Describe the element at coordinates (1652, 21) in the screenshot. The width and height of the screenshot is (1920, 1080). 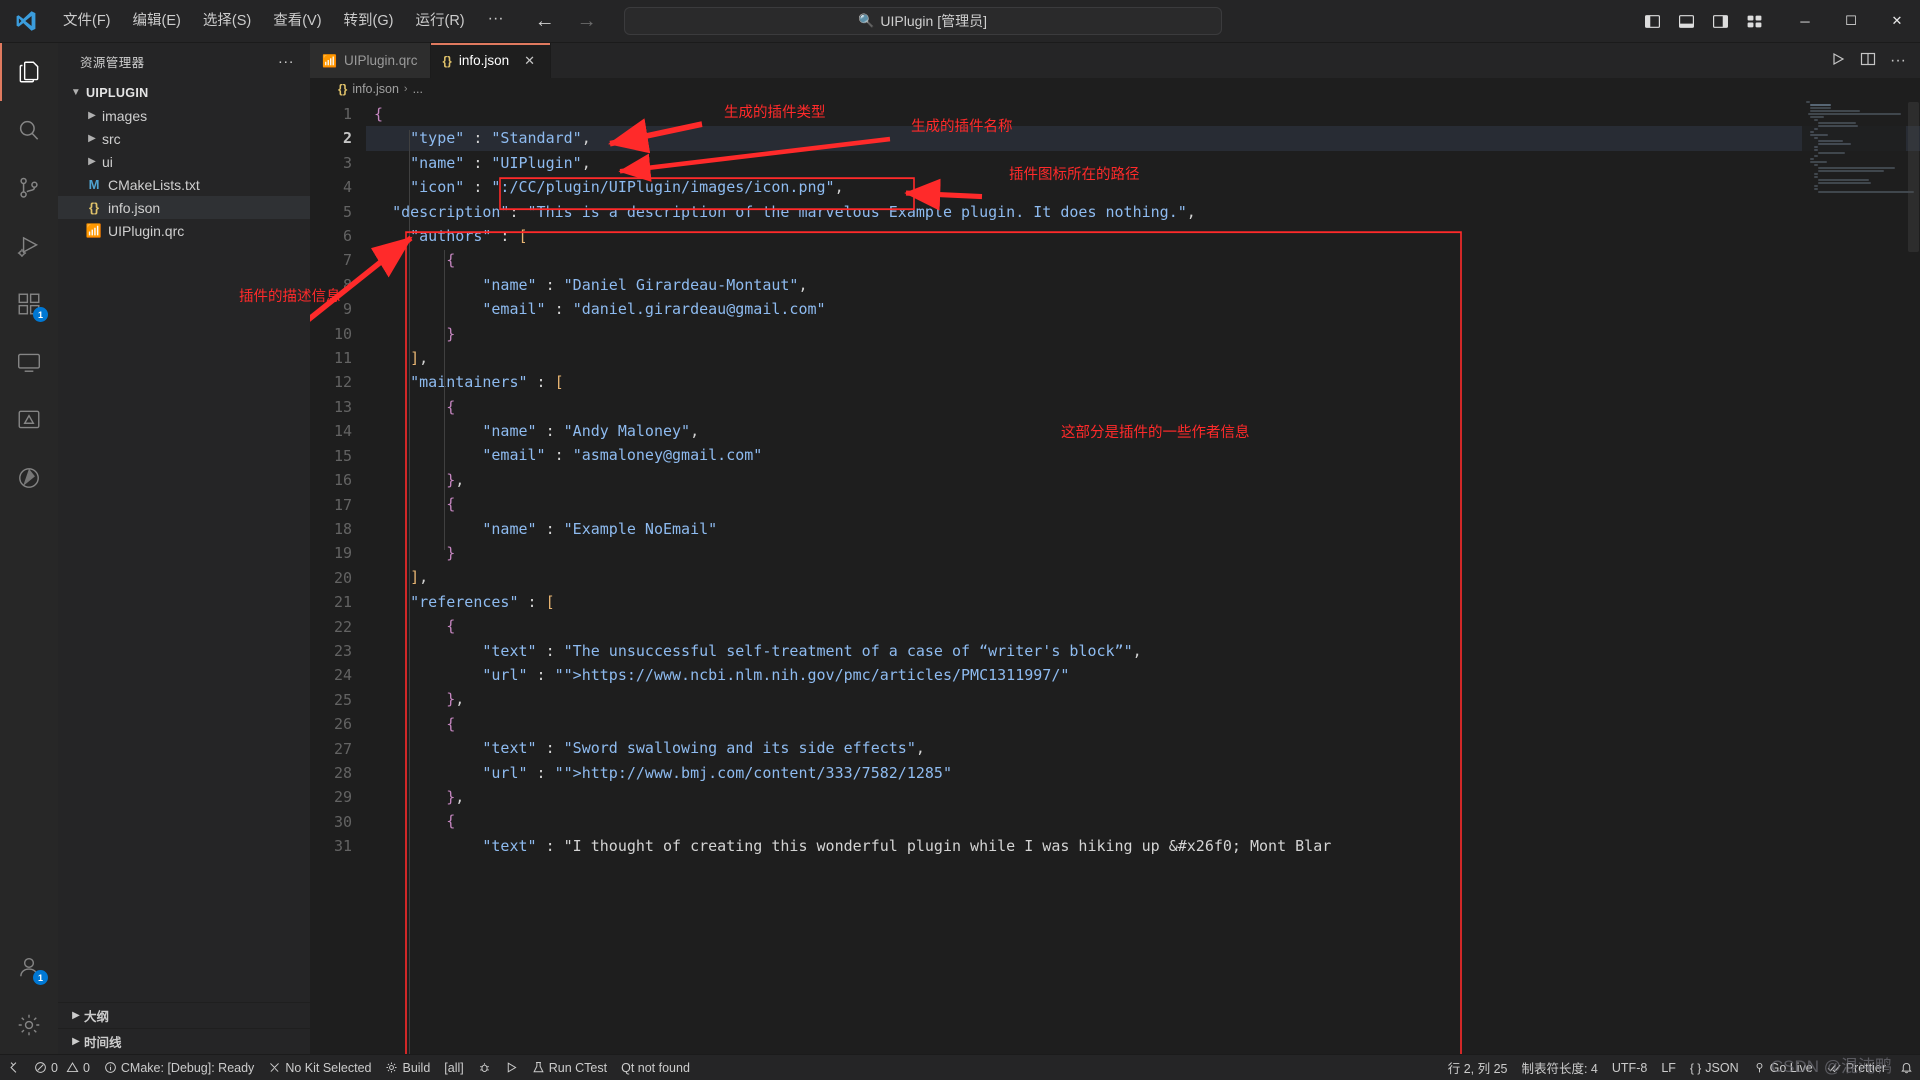
I see `toggle-primary-sidebar-icon` at that location.